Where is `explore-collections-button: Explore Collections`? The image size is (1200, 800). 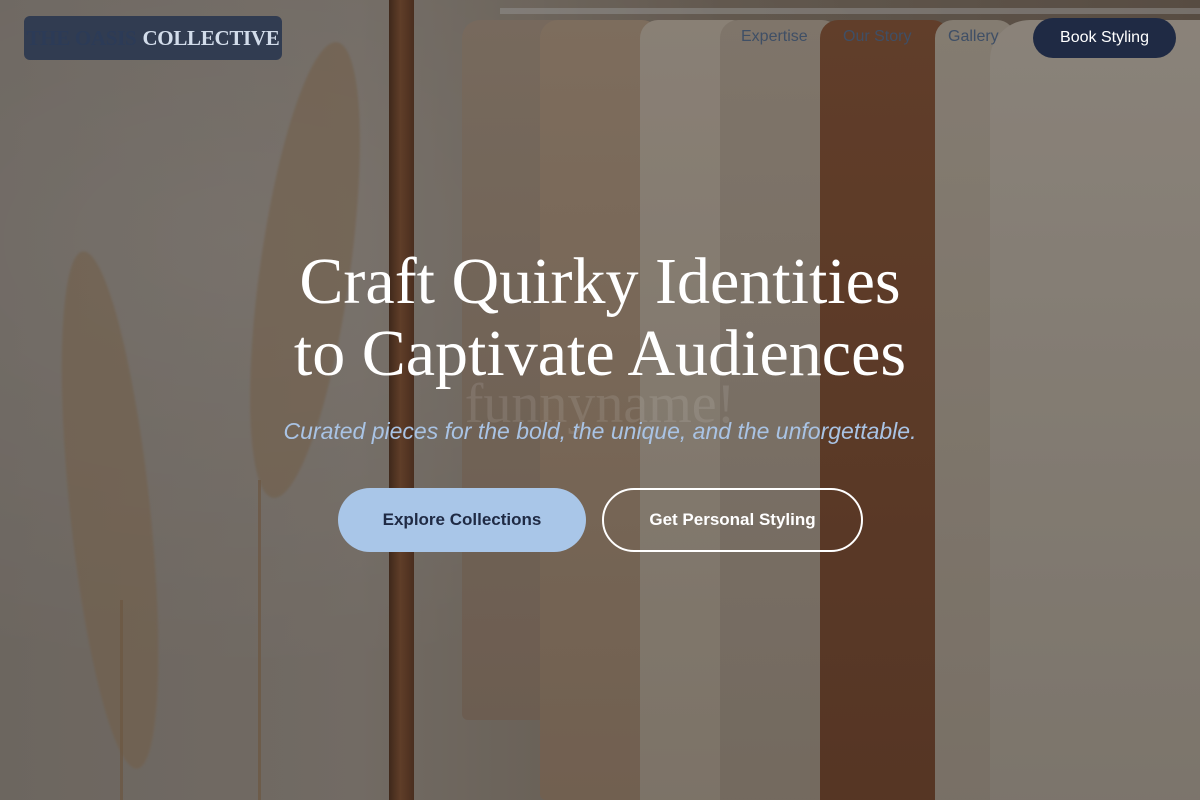
explore-collections-button: Explore Collections is located at coordinates (462, 520).